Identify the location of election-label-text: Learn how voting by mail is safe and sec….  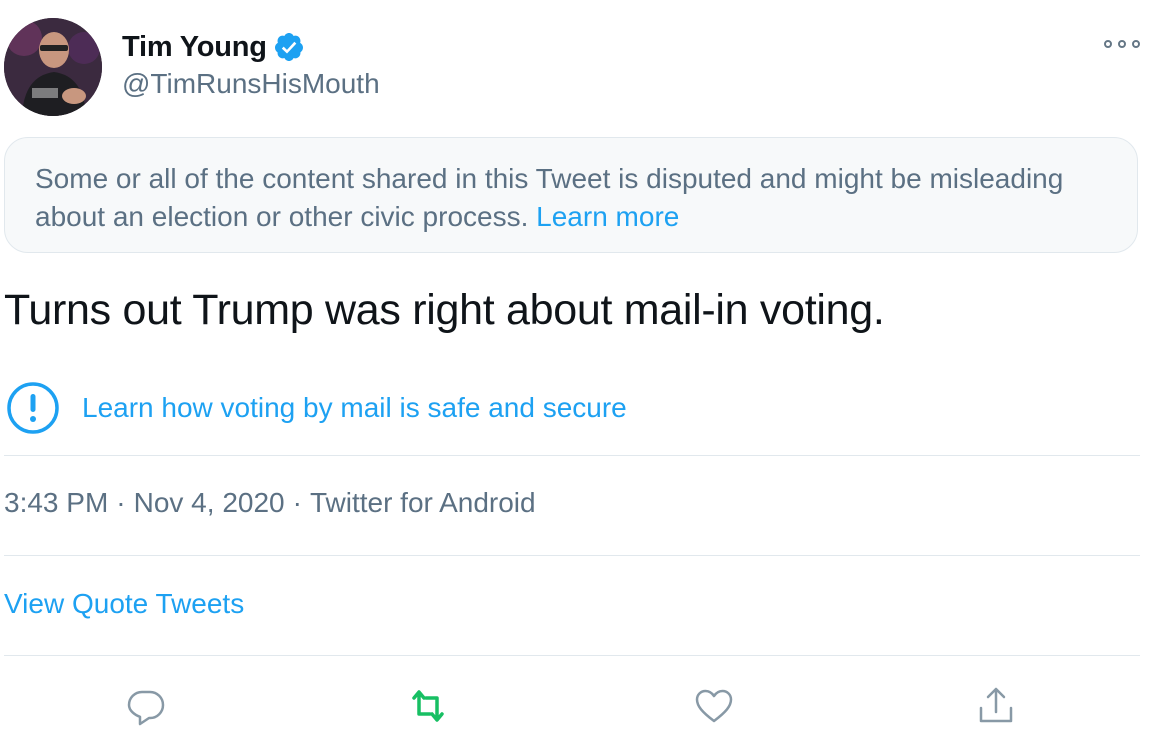
(354, 408).